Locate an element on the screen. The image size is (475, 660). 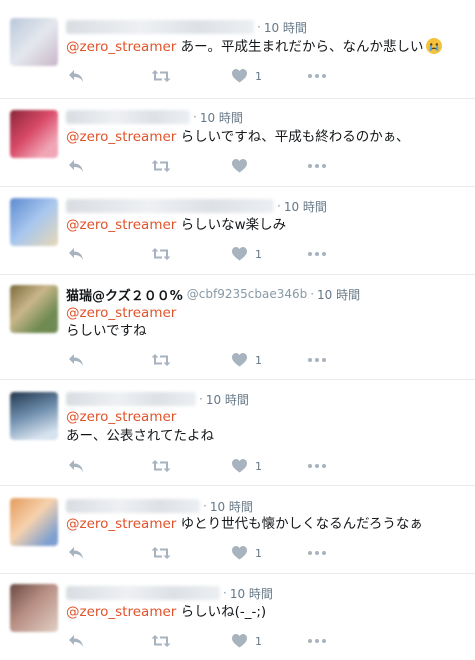
tweet-text: らしいですね is located at coordinates (106, 331).